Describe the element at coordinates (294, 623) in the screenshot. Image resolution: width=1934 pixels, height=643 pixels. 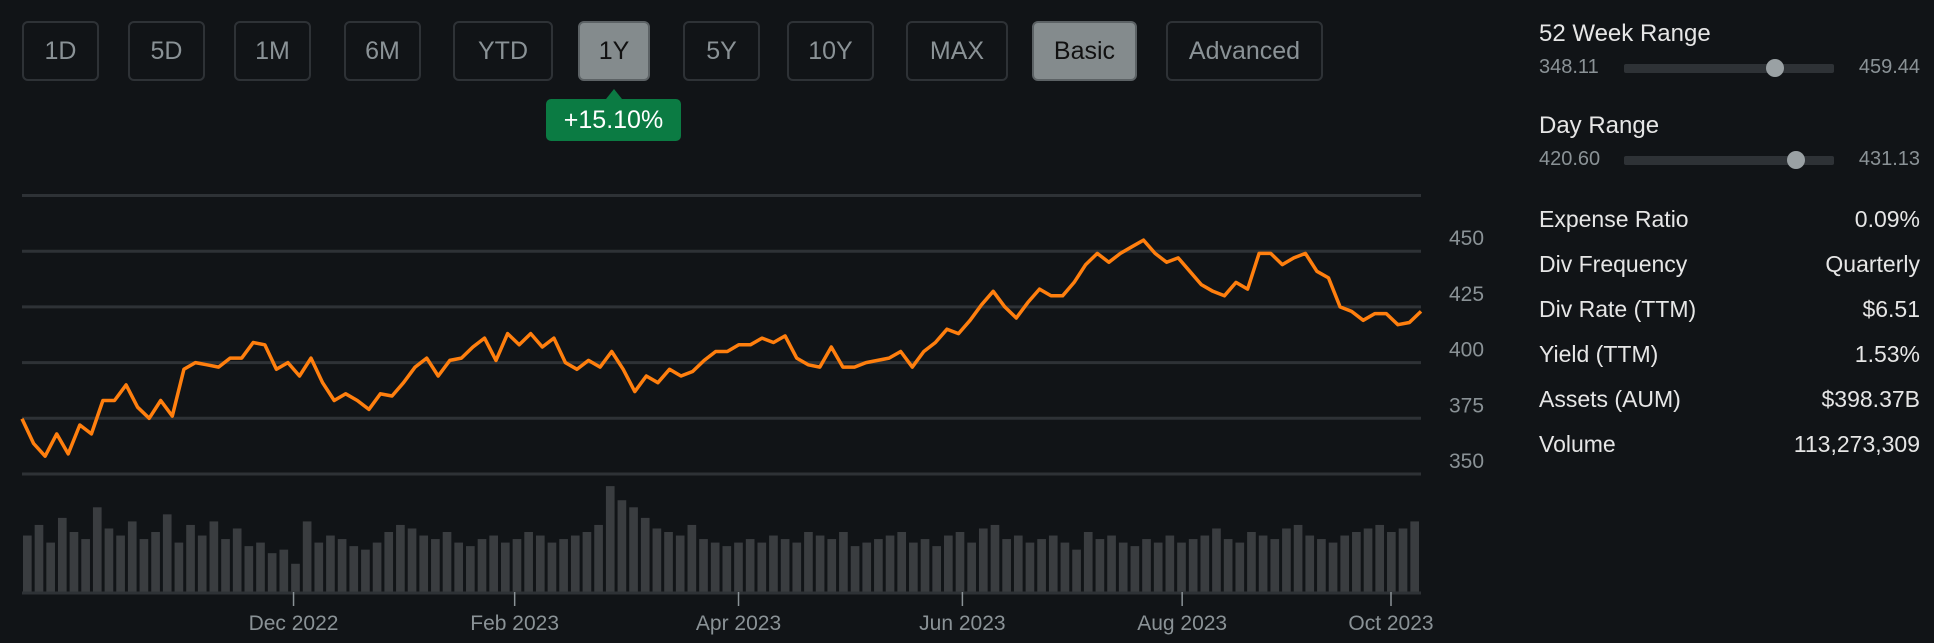
I see `x-tick-label: Dec 2022` at that location.